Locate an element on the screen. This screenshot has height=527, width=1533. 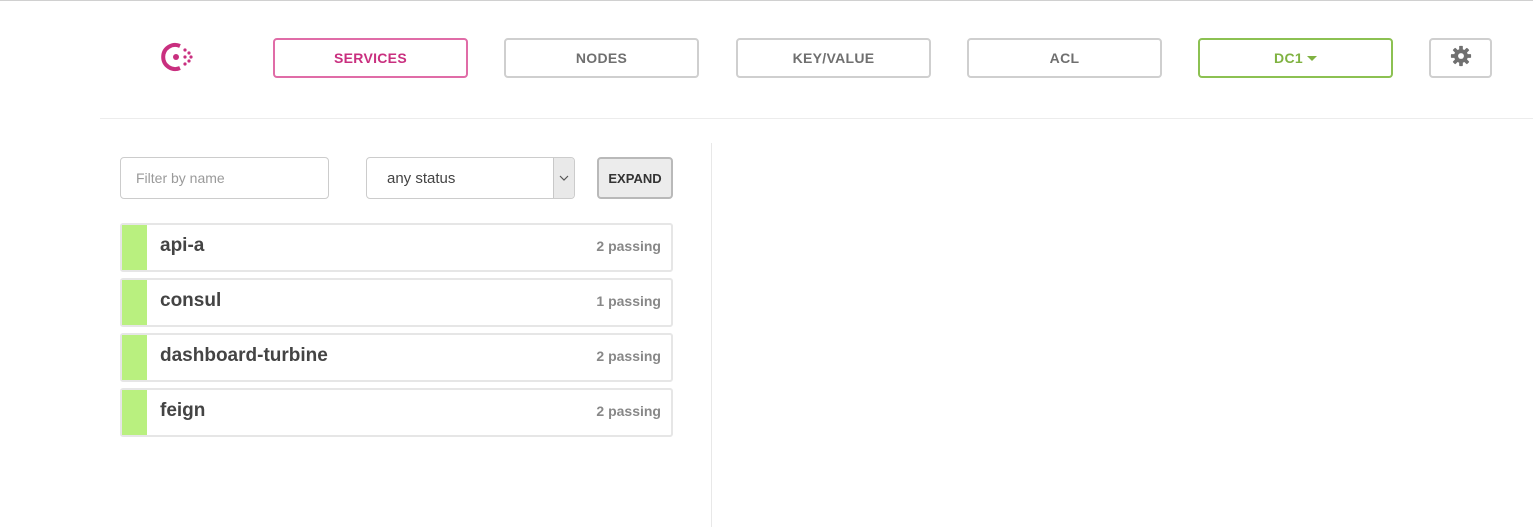
service-row-dashboard-turbine: dashboard-turbine 2 passing is located at coordinates (396, 357).